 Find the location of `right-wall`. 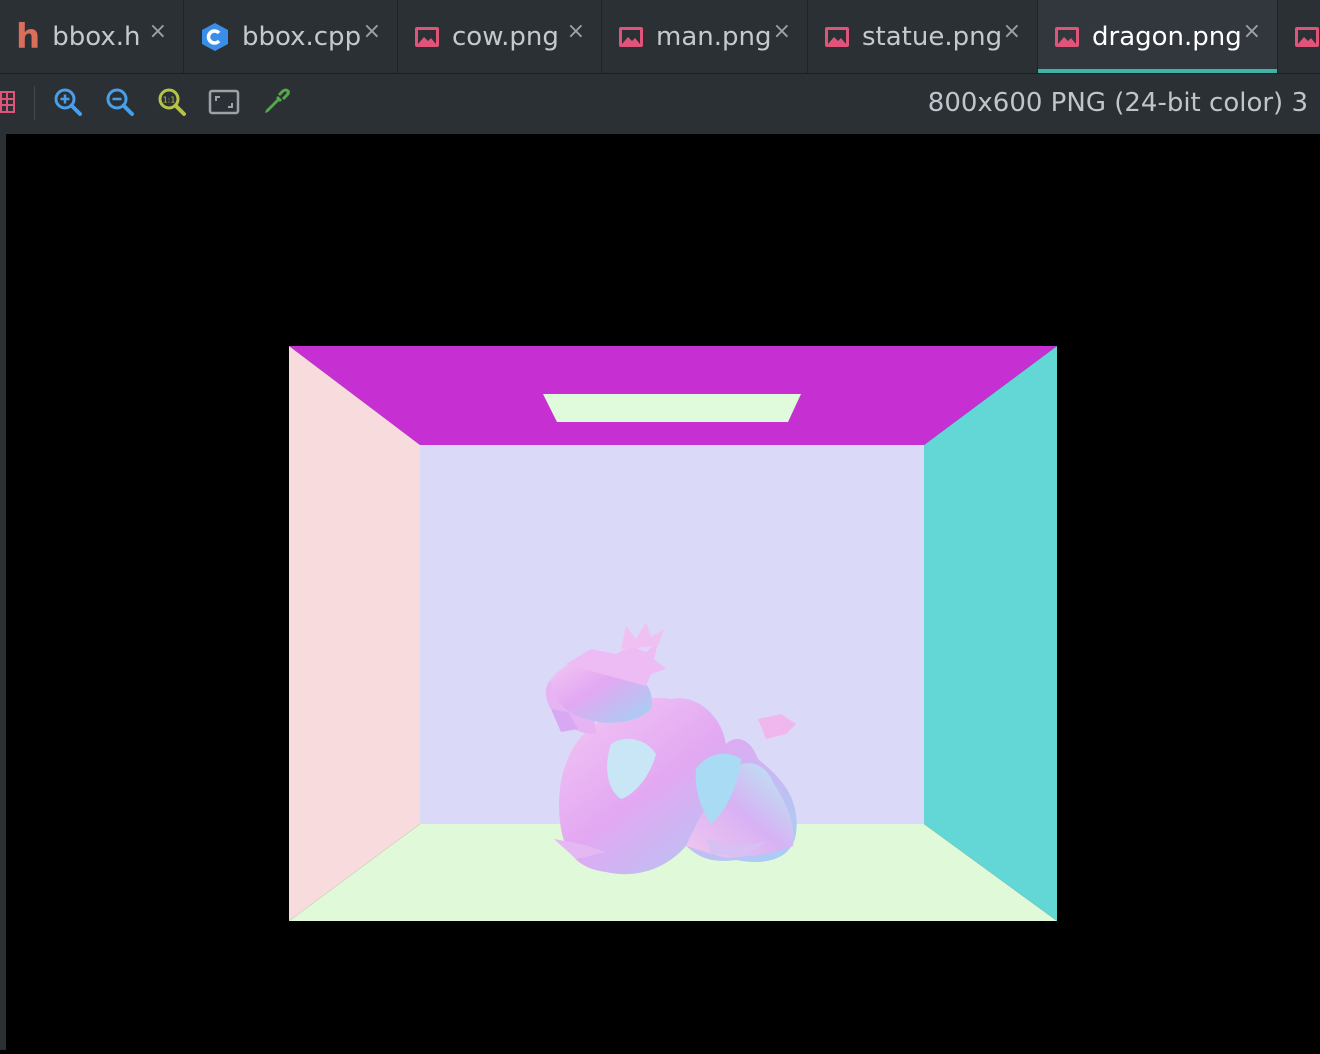

right-wall is located at coordinates (990, 633).